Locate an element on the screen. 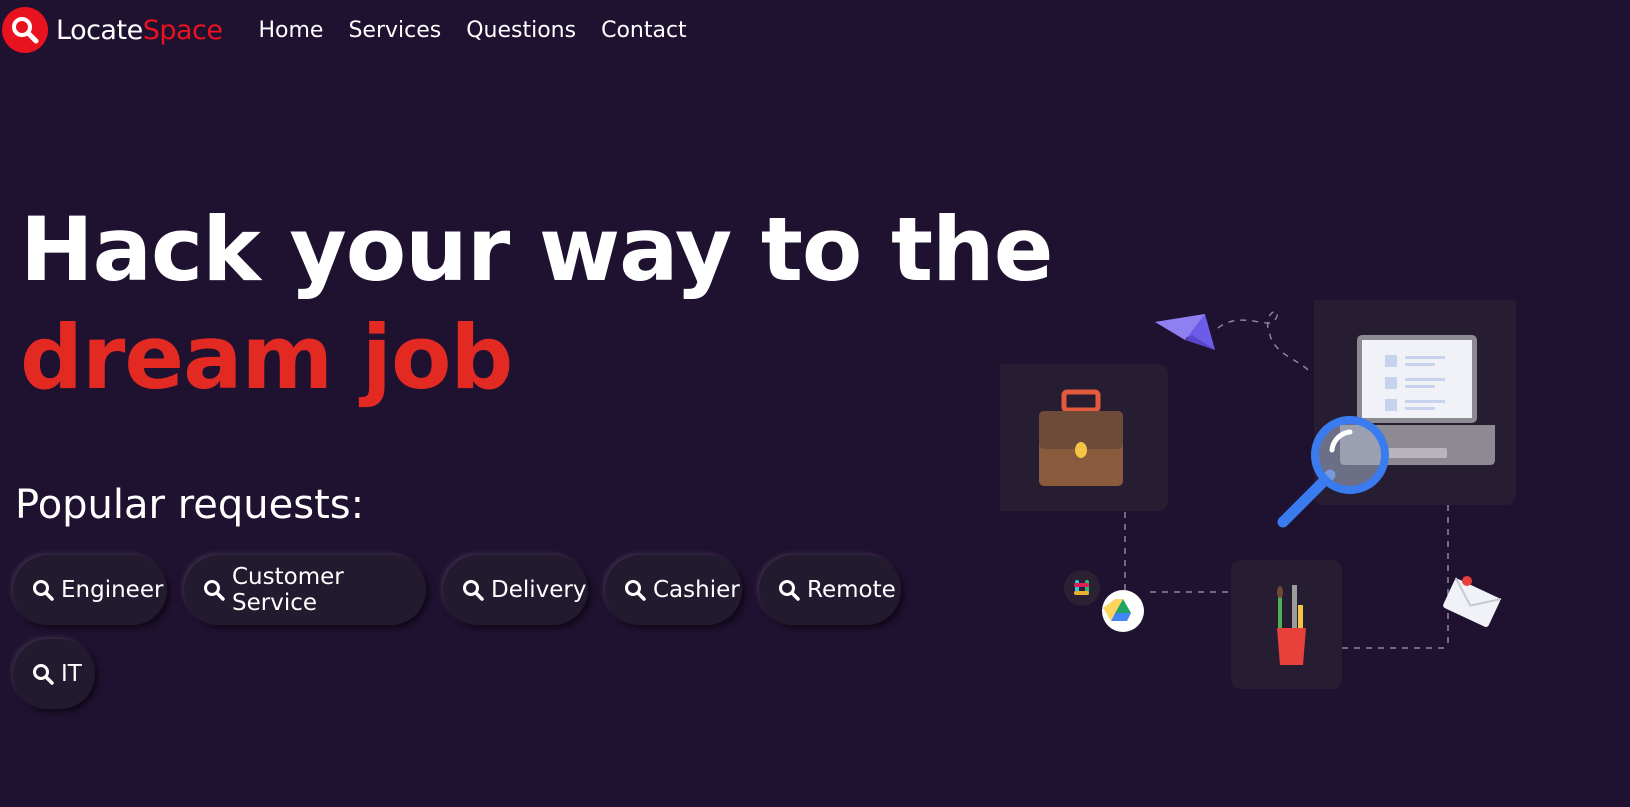 This screenshot has height=807, width=1630. google-drive-icon is located at coordinates (1123, 611).